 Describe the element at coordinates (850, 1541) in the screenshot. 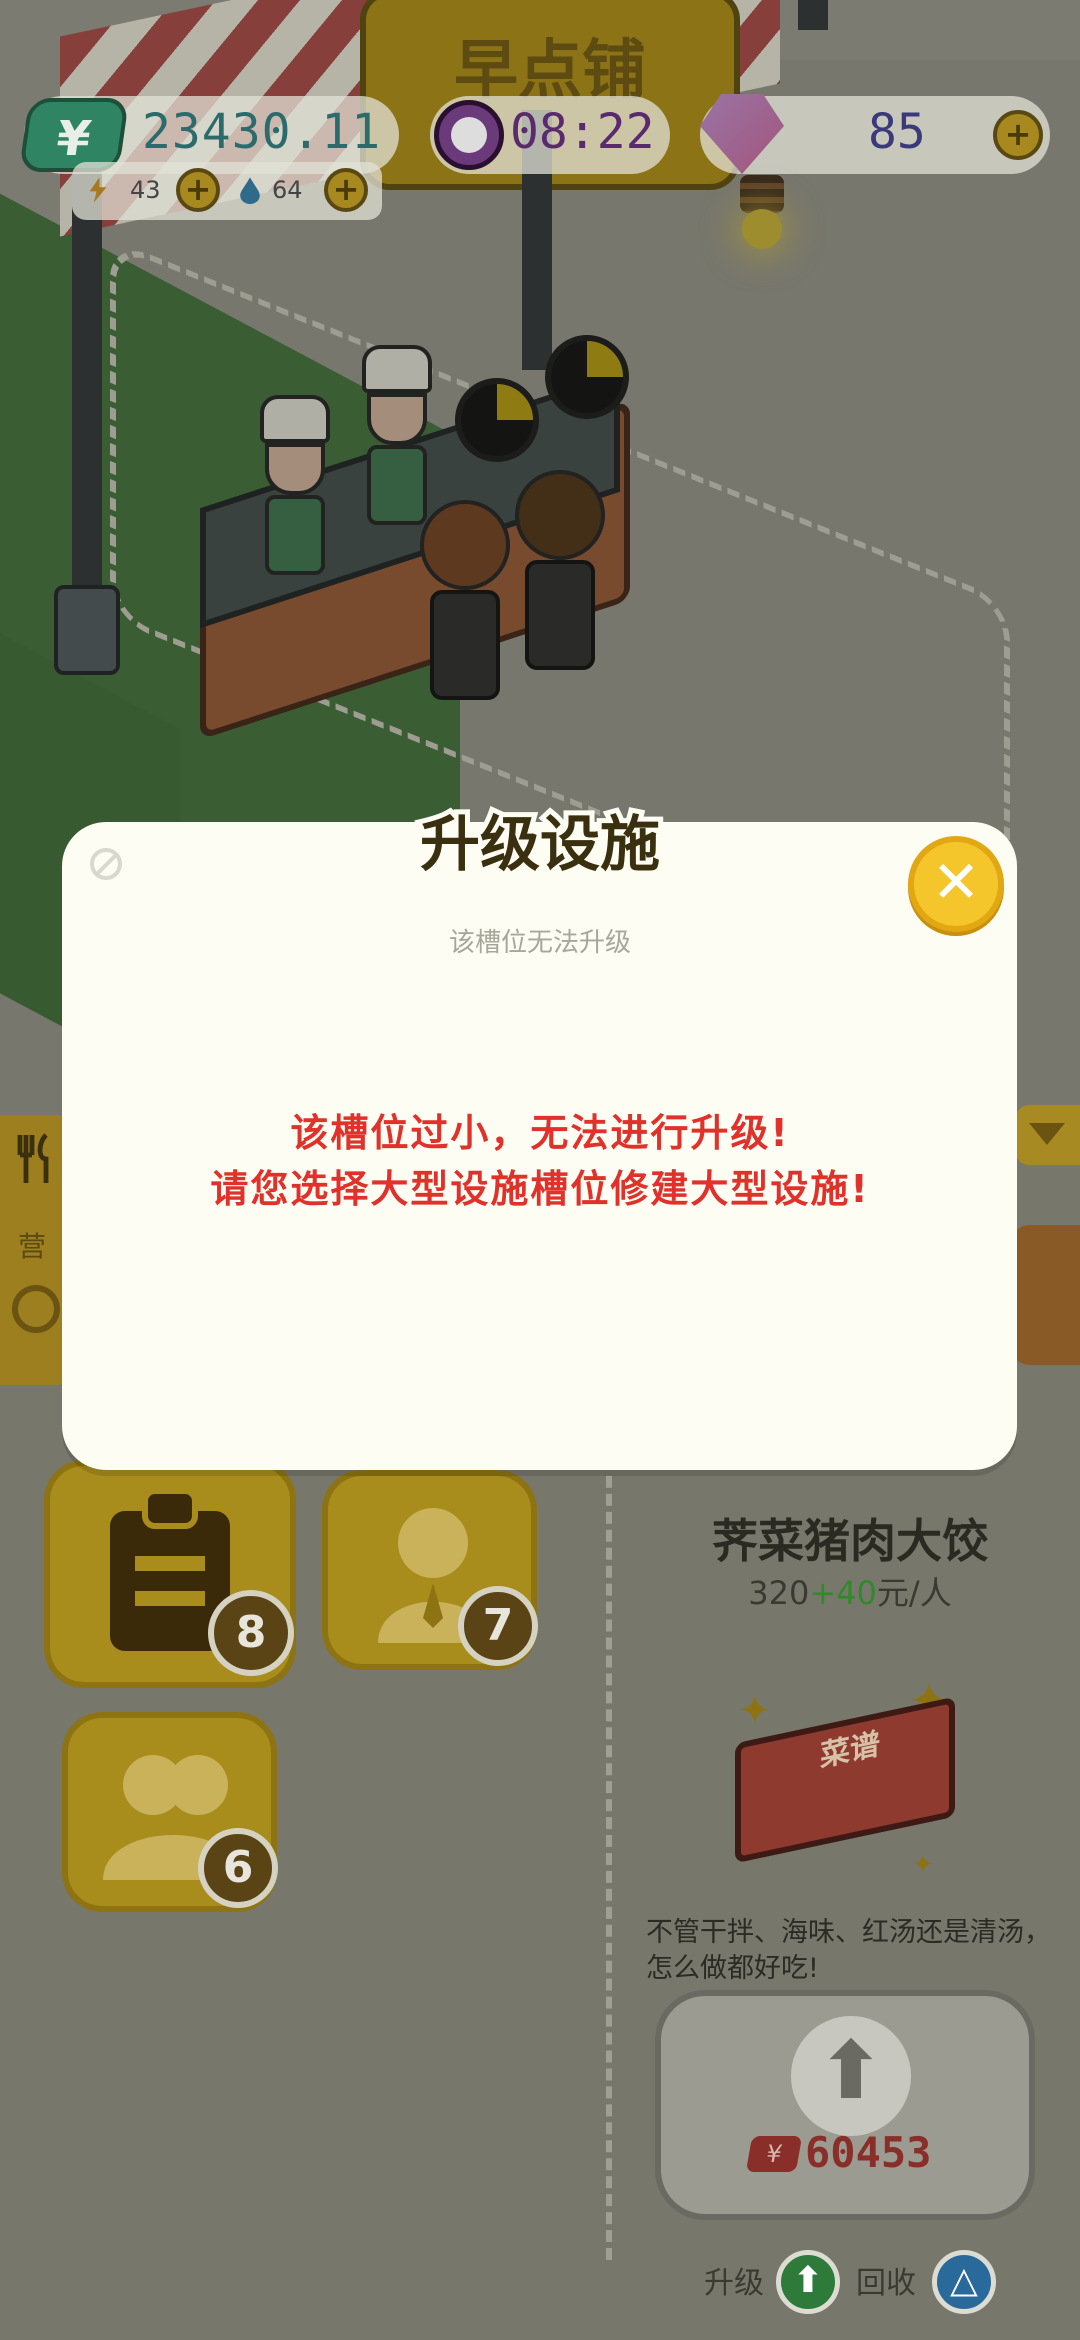

I see `dish-name: 荠菜猪肉大饺` at that location.